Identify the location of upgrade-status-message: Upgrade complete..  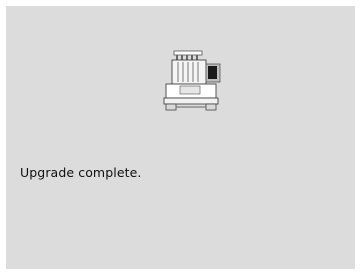
(81, 172).